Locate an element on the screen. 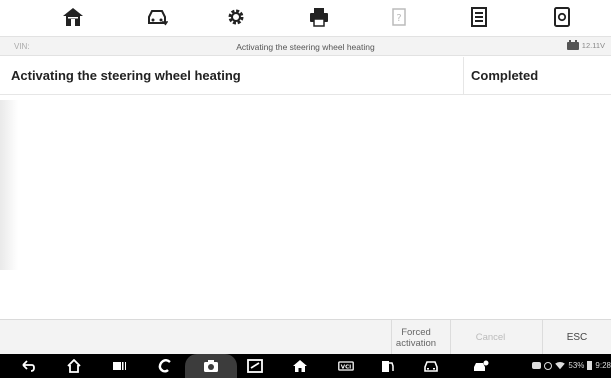 The width and height of the screenshot is (611, 378). battery-indicator: 12.11V is located at coordinates (585, 44).